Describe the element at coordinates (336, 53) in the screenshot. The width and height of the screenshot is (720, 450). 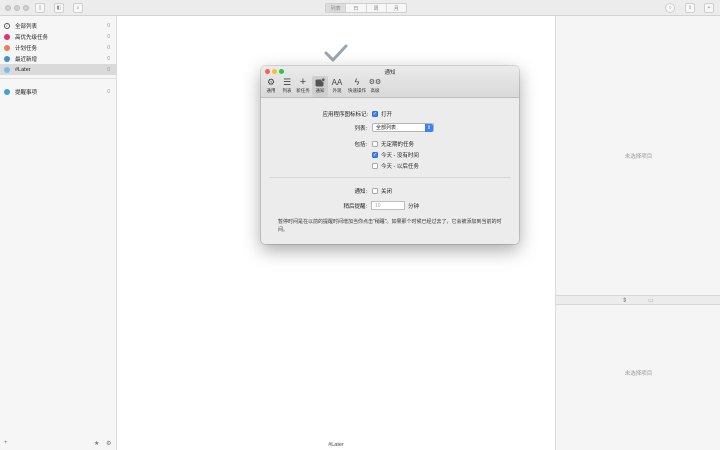
I see `checkmark-icon` at that location.